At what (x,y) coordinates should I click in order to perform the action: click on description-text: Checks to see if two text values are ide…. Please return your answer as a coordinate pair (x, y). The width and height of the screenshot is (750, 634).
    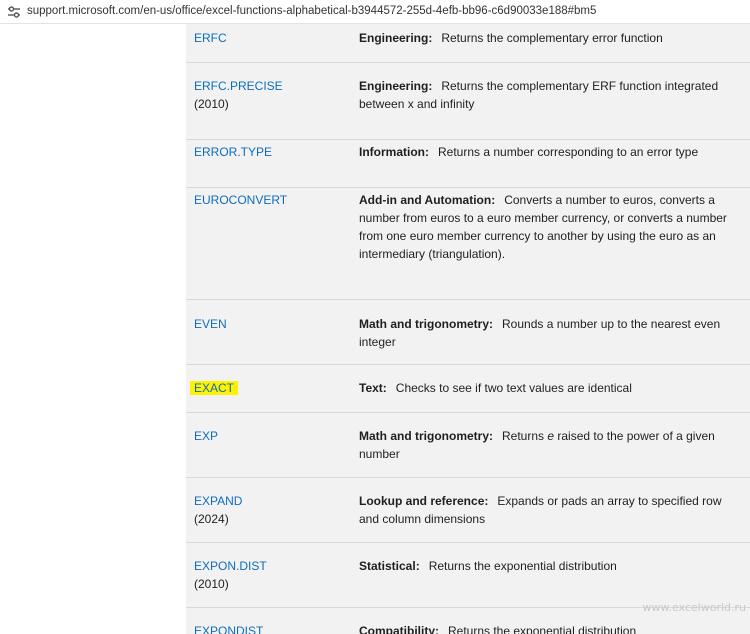
    Looking at the image, I should click on (513, 388).